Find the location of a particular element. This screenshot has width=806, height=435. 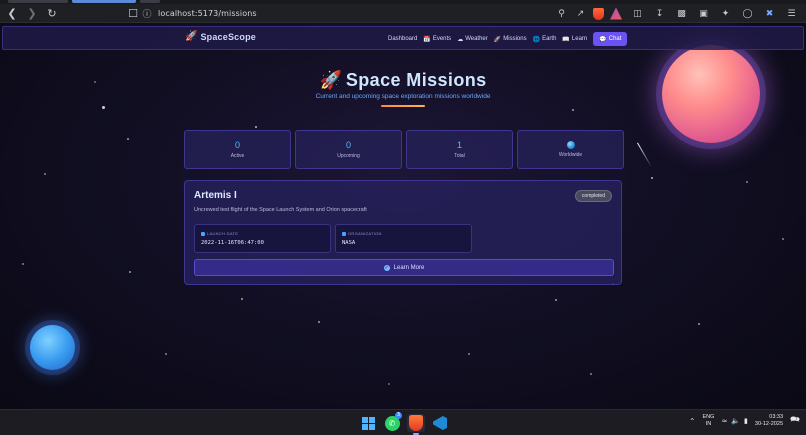

extension-icon: ✖ is located at coordinates (769, 13).